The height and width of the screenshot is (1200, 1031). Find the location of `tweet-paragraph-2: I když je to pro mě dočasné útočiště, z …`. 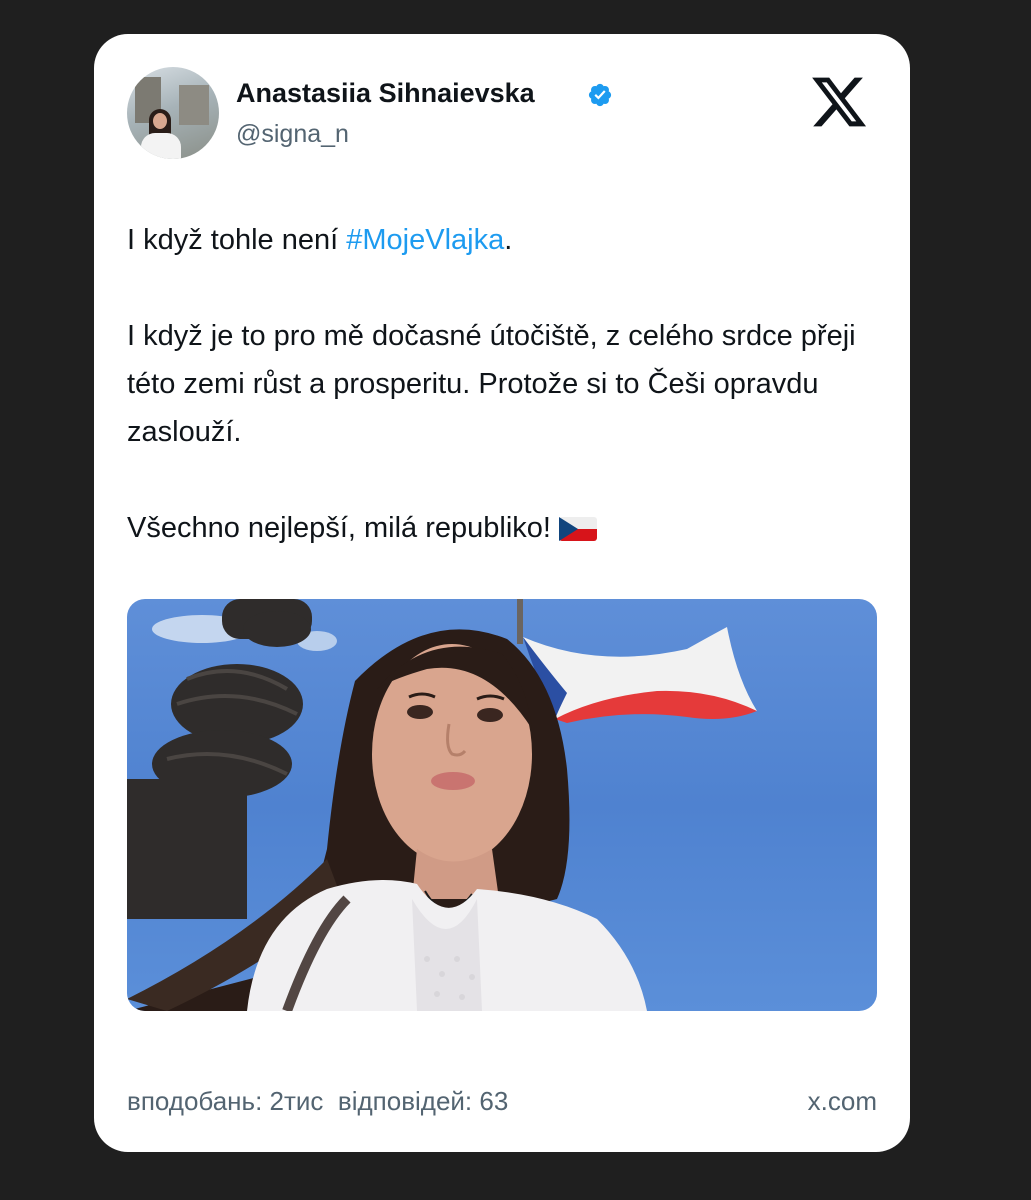

tweet-paragraph-2: I když je to pro mě dočasné útočiště, z … is located at coordinates (491, 384).